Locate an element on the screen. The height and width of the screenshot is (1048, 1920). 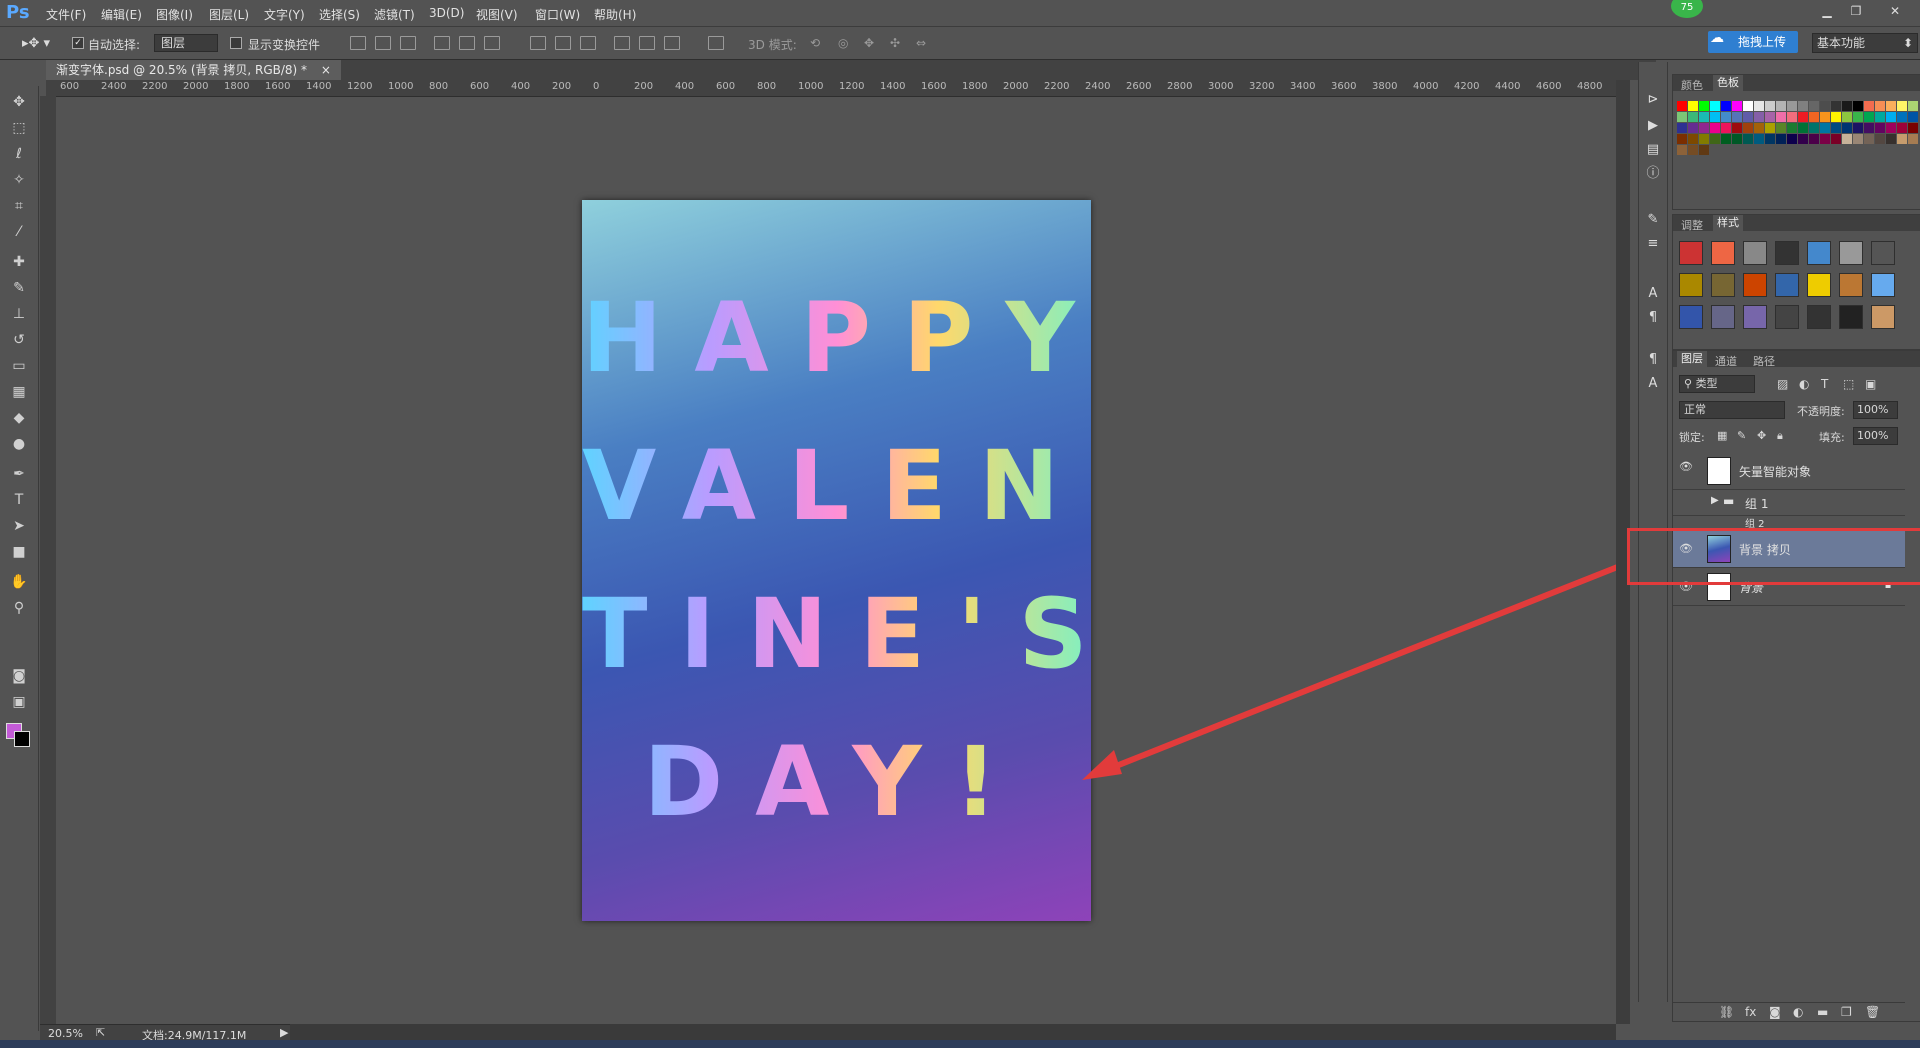
align-bottom-icon is located at coordinates (408, 43).